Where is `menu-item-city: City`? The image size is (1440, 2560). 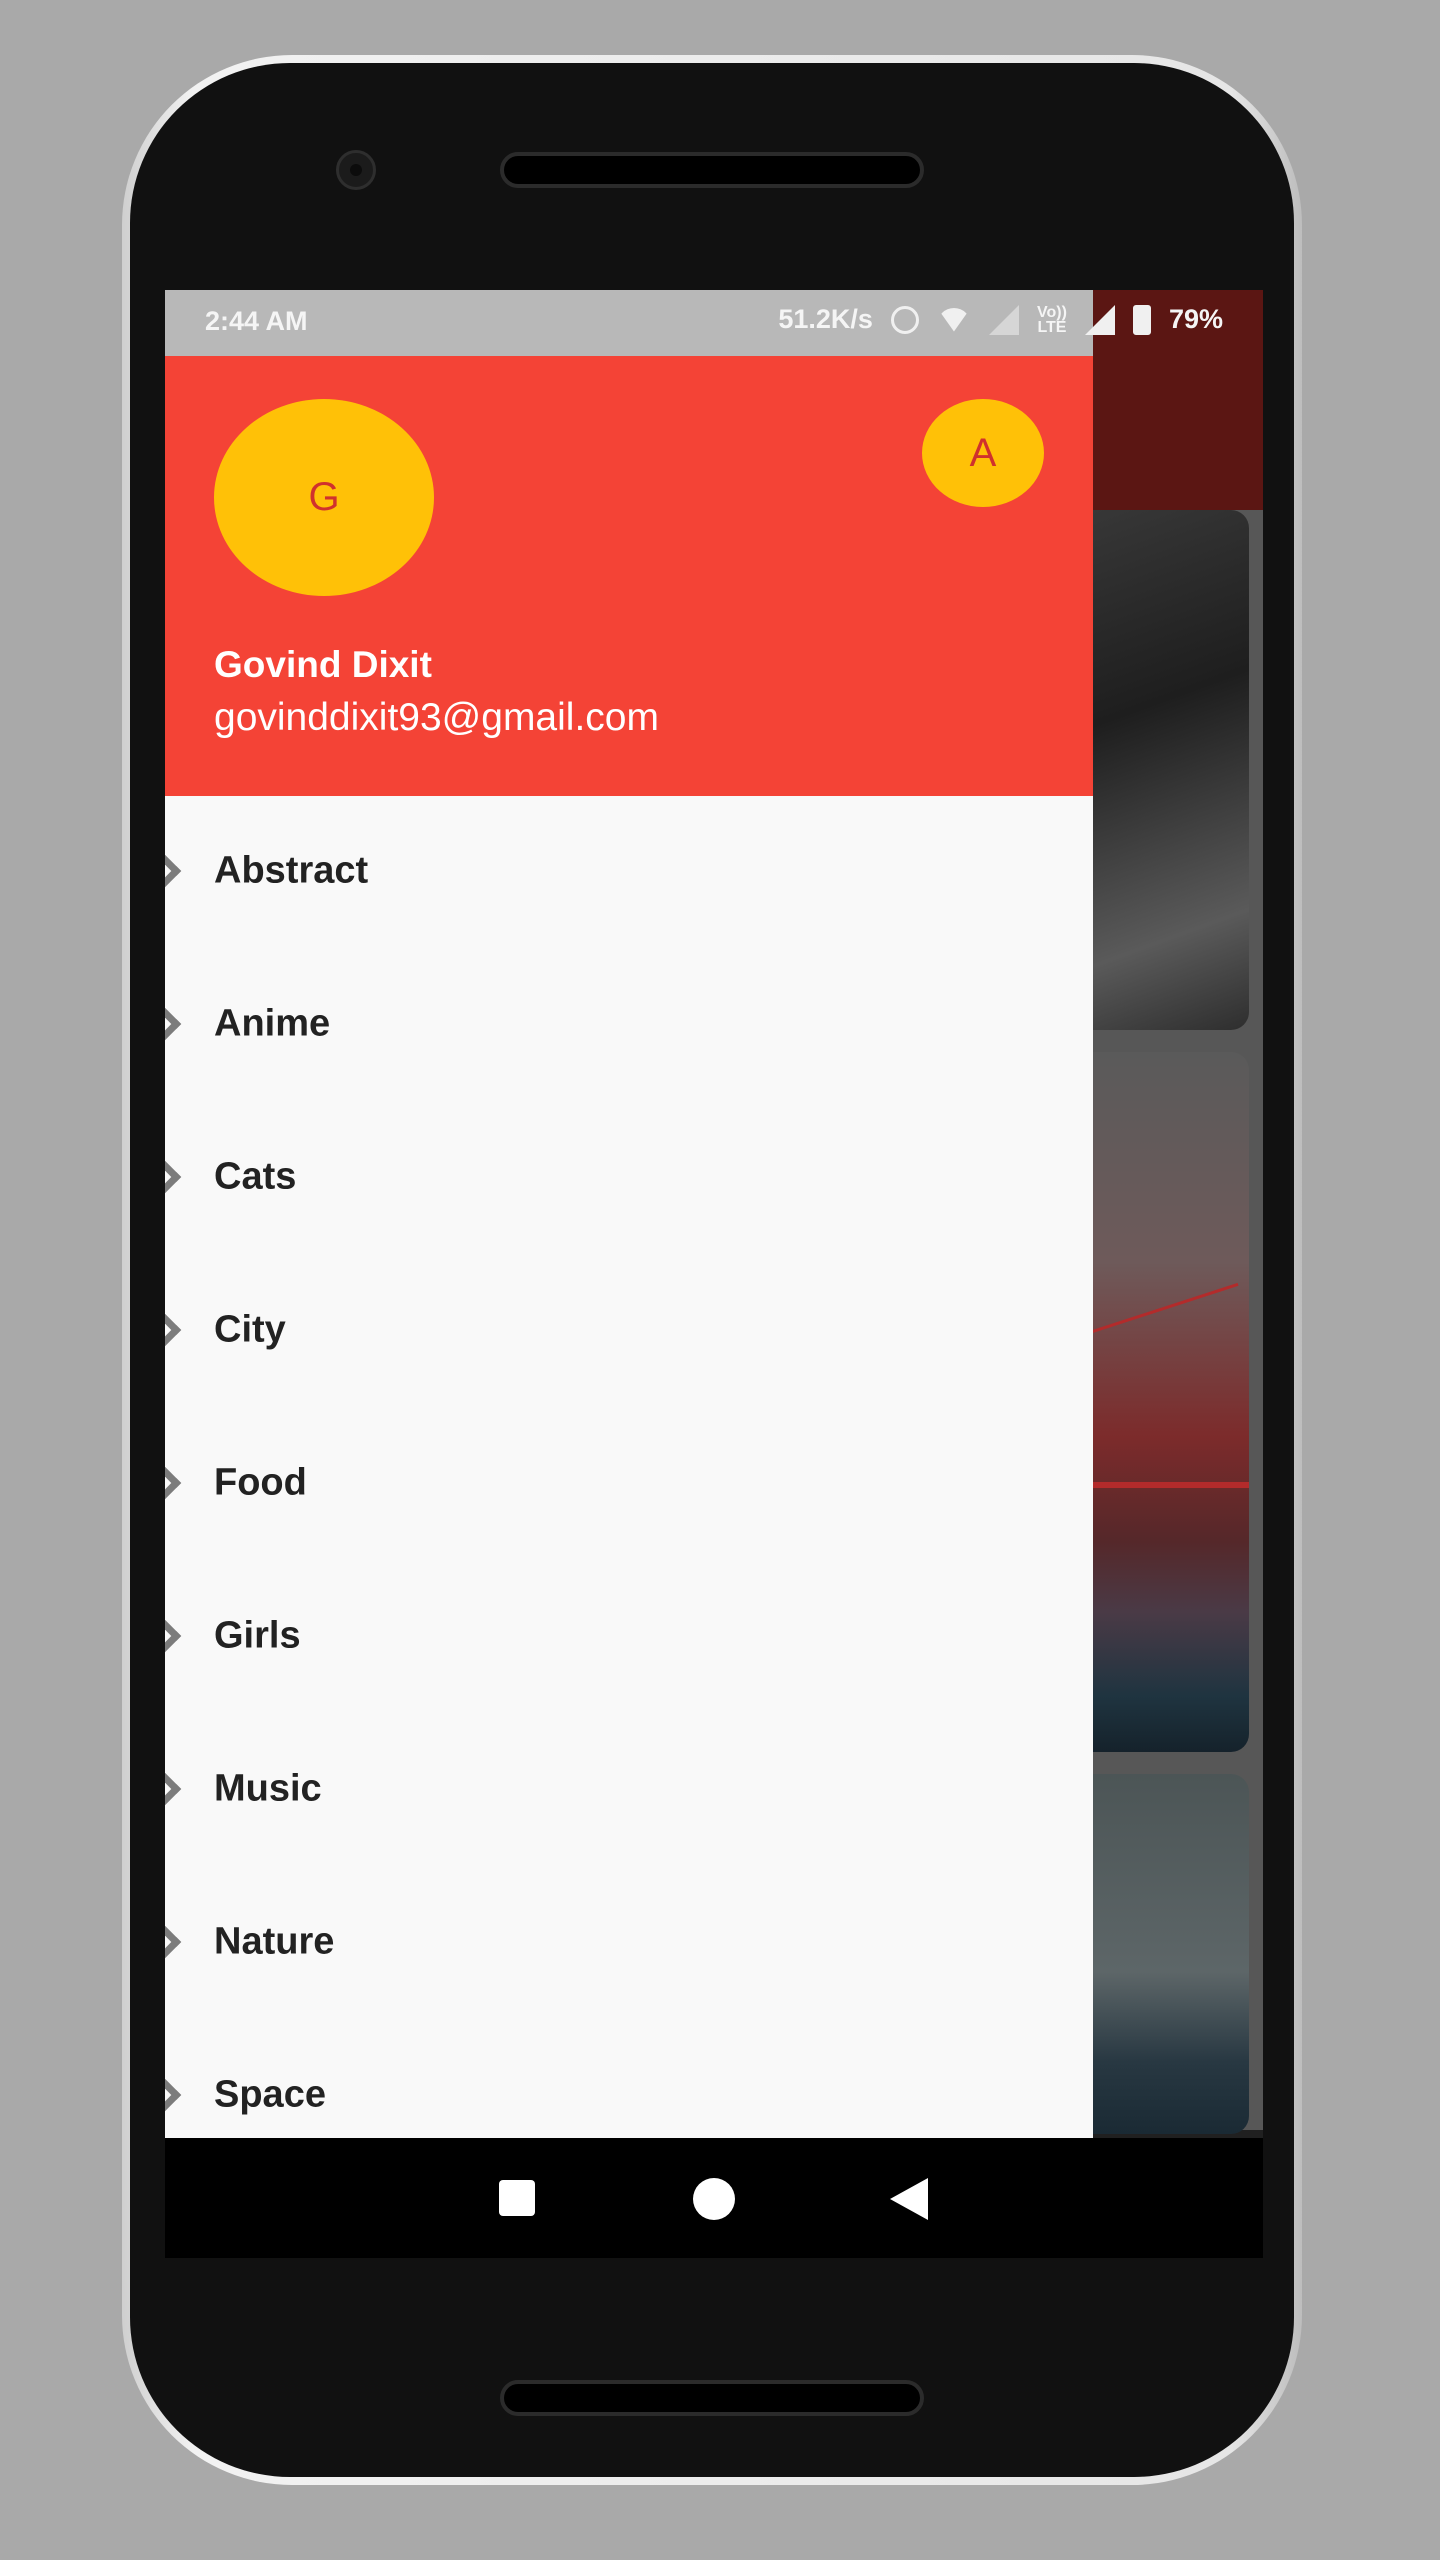
menu-item-city: City is located at coordinates (629, 1331).